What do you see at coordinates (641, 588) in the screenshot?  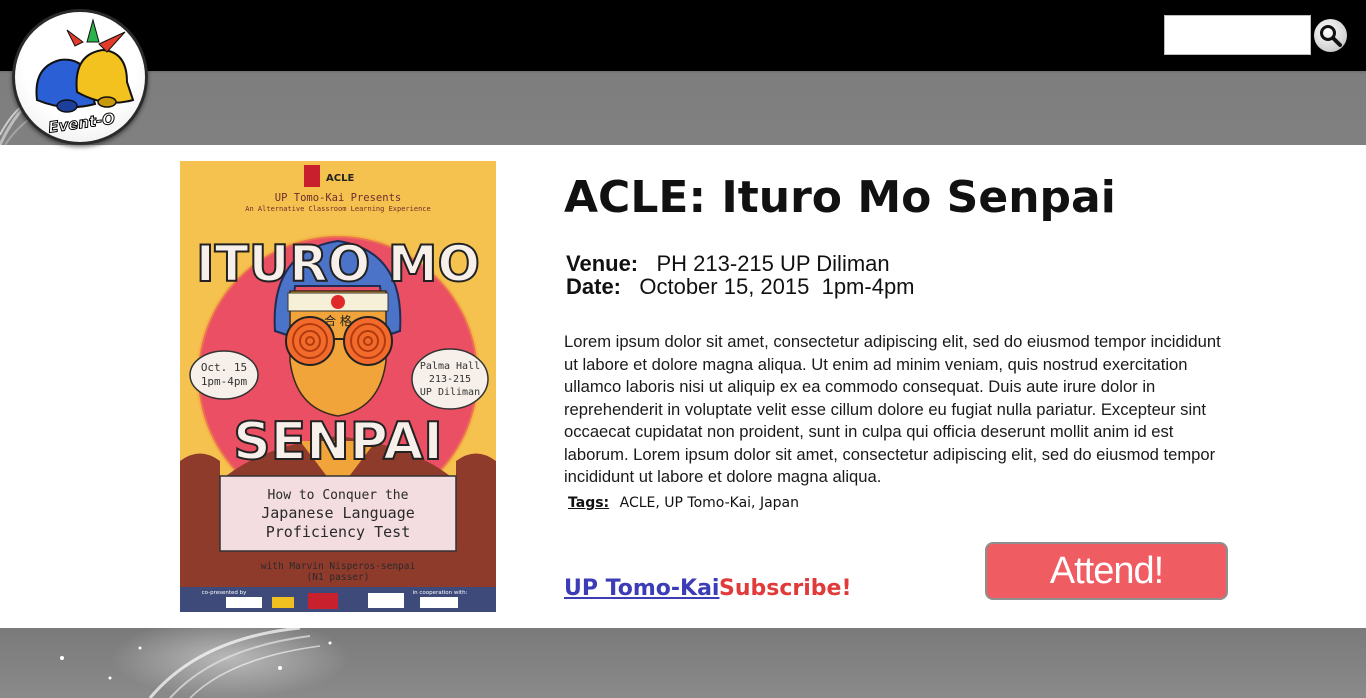 I see `organizer-link: UP Tomo-Kai` at bounding box center [641, 588].